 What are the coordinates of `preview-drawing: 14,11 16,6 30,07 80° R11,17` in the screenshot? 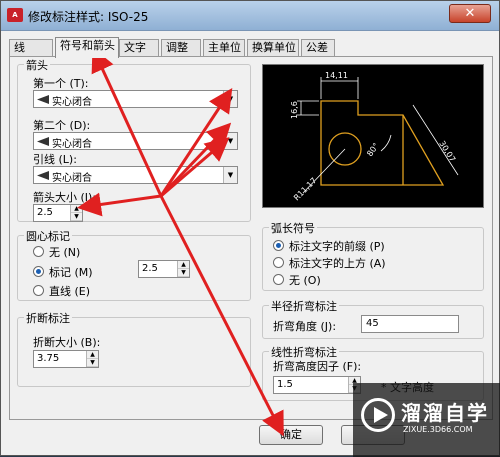 It's located at (374, 136).